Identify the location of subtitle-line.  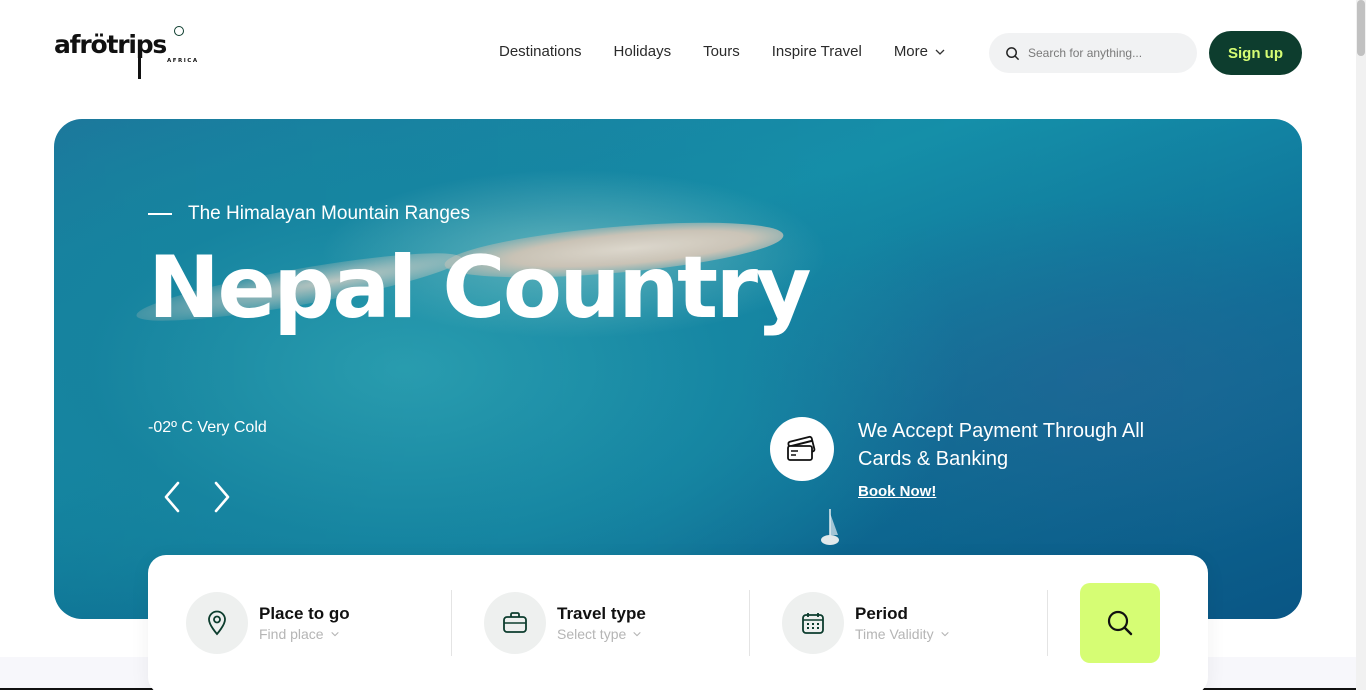
(160, 214).